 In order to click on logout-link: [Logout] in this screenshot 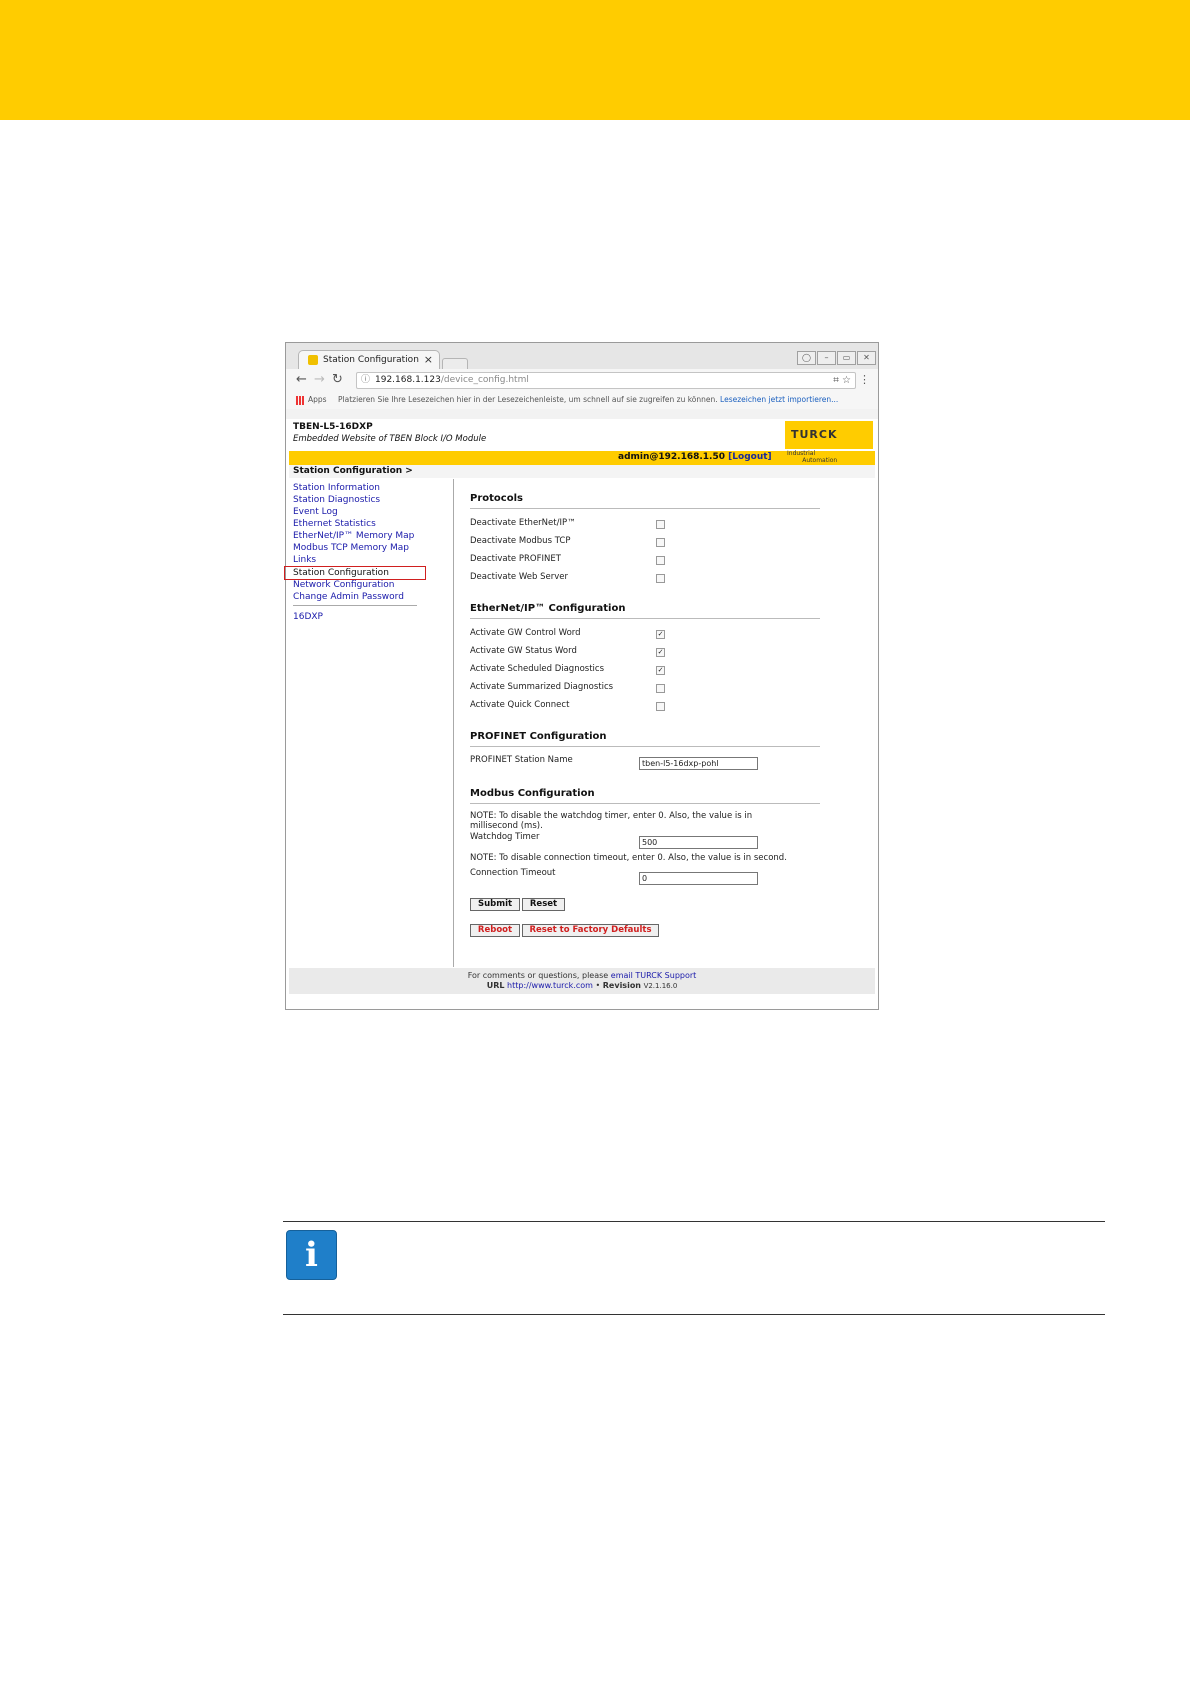, I will do `click(749, 457)`.